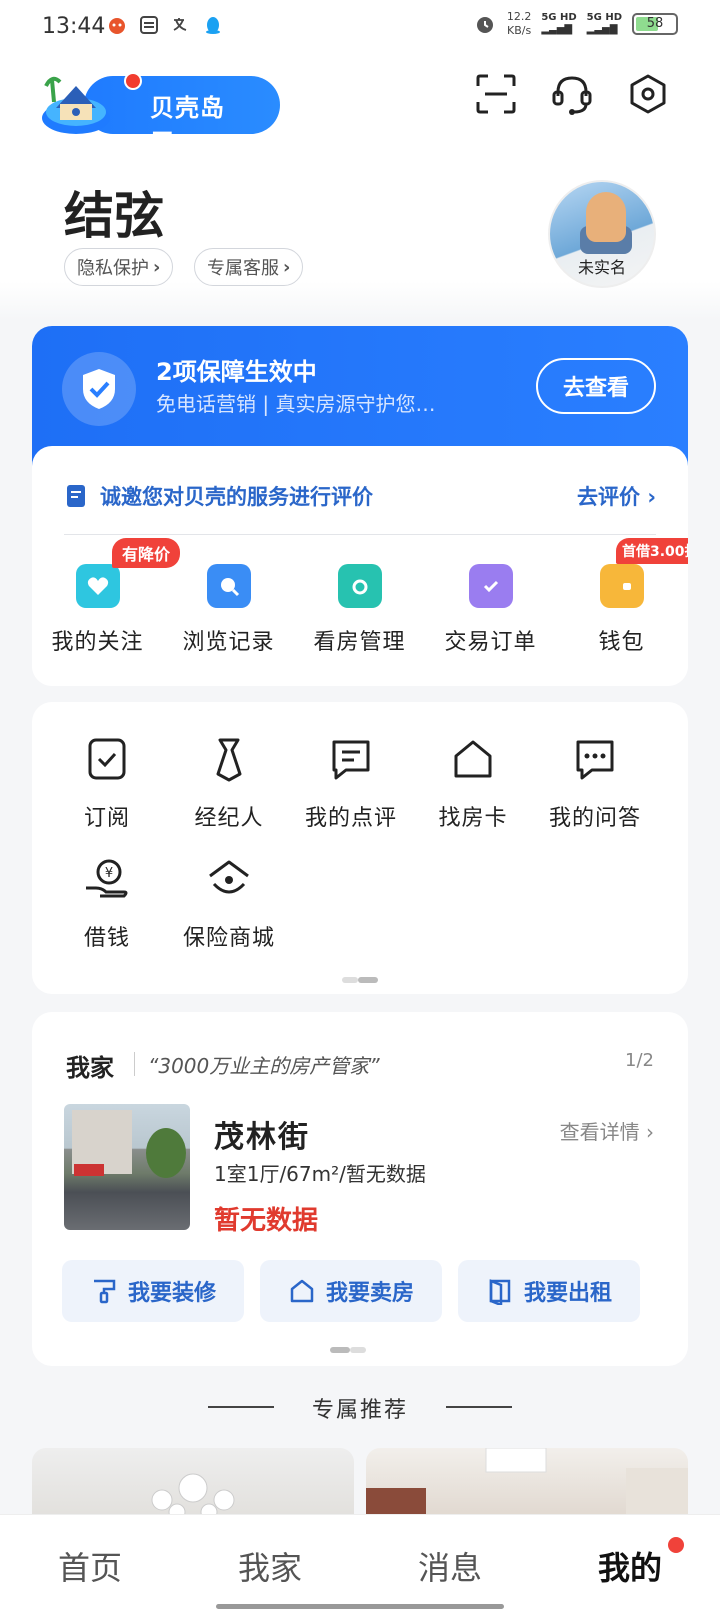  What do you see at coordinates (264, 1066) in the screenshot?
I see `my-home-slogan: “3000万业主的房产管家”` at bounding box center [264, 1066].